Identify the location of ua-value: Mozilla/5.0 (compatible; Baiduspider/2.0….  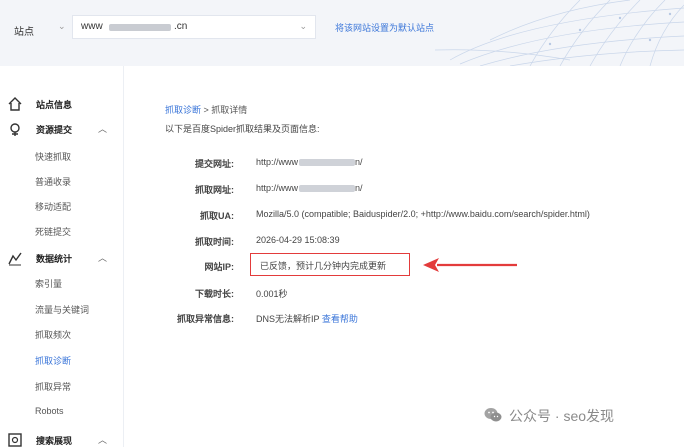
(423, 214).